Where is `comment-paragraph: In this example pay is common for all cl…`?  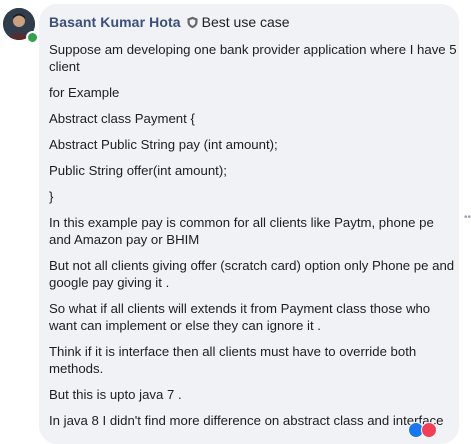
comment-paragraph: In this example pay is common for all cl… is located at coordinates (241, 231).